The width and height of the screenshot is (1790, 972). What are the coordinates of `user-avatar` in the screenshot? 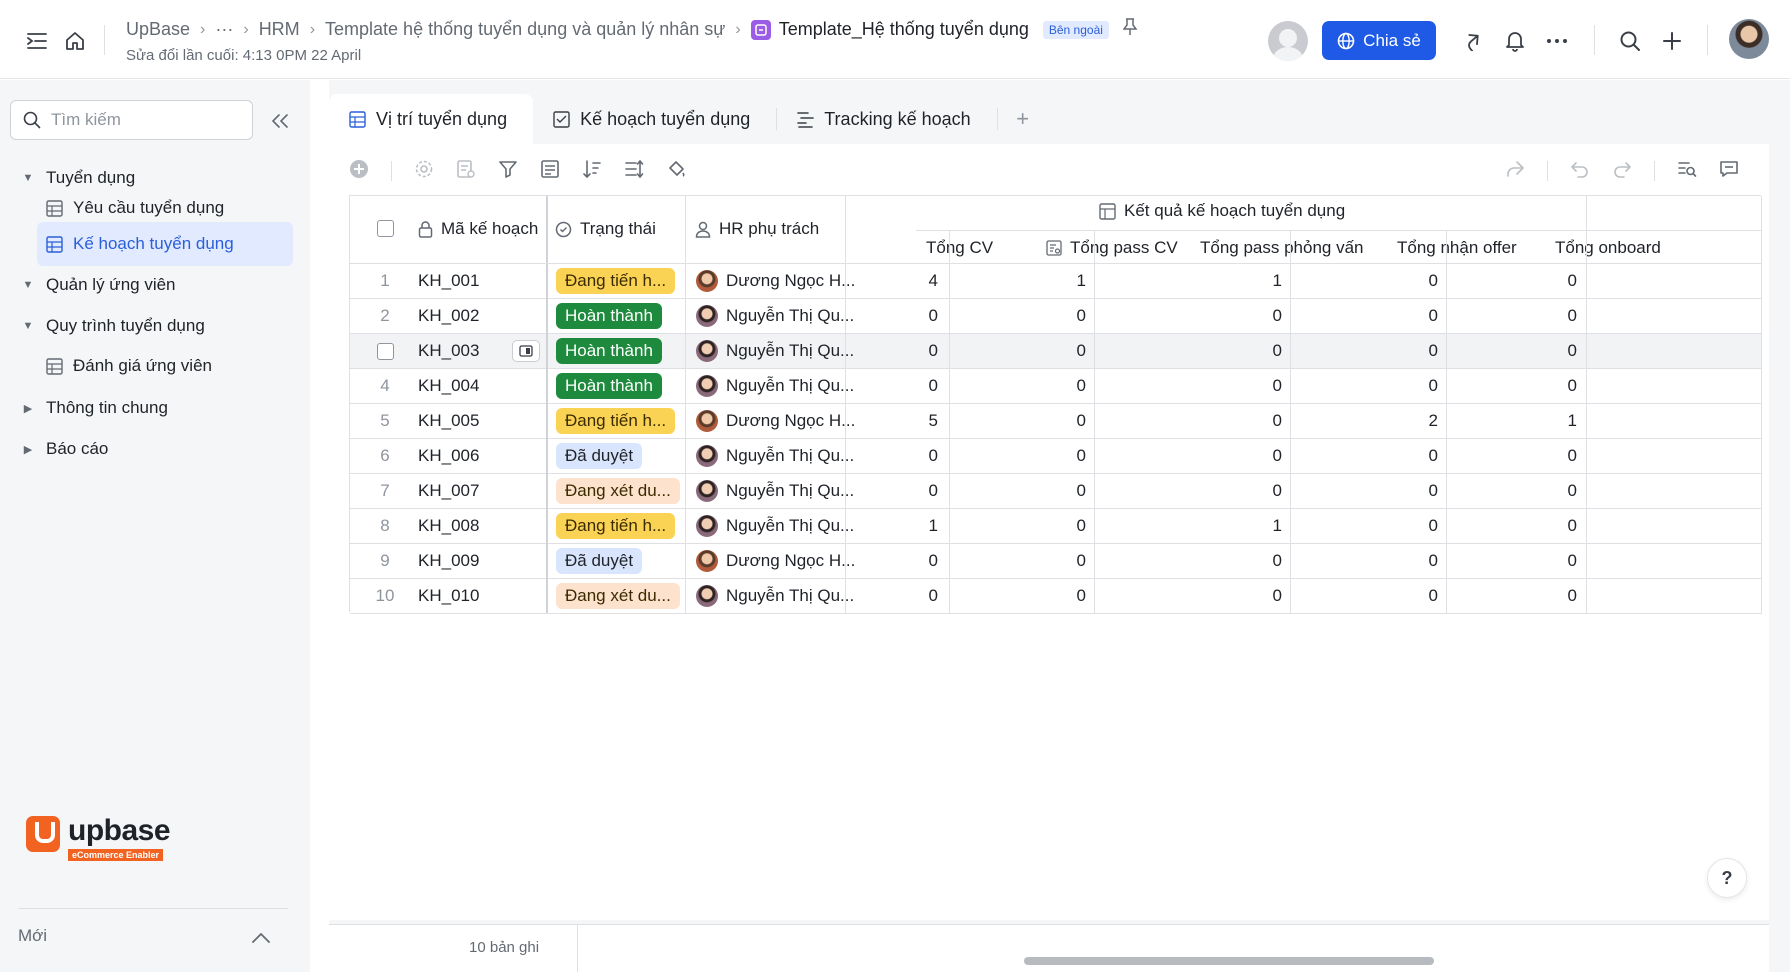 It's located at (1749, 39).